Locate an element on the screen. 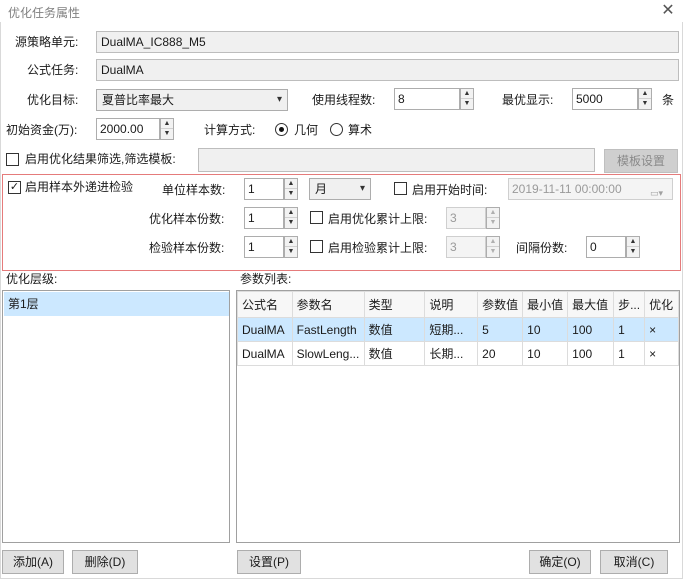  sample-enable-label: 启用样本外递进检验 is located at coordinates (79, 187).